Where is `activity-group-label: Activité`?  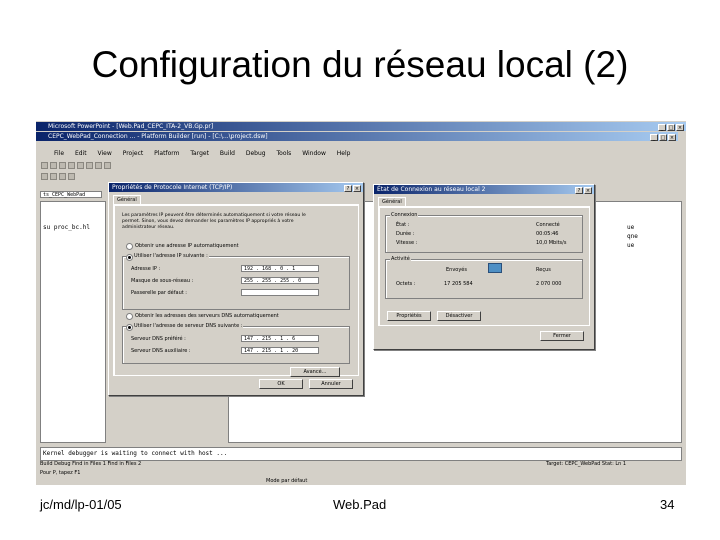 activity-group-label: Activité is located at coordinates (400, 259).